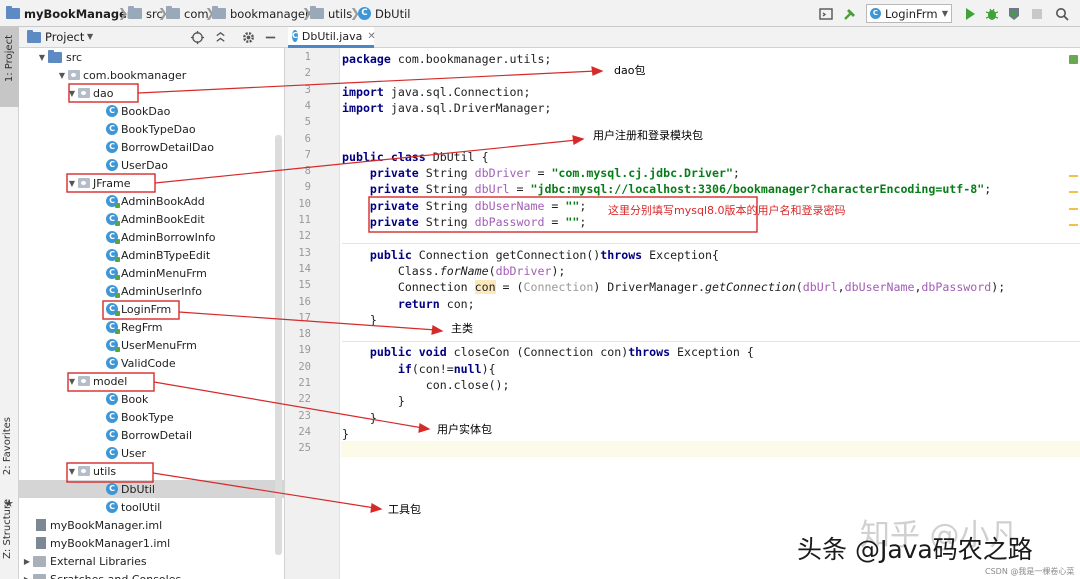  I want to click on code-line: import java.sql.Connection;, so click(436, 92).